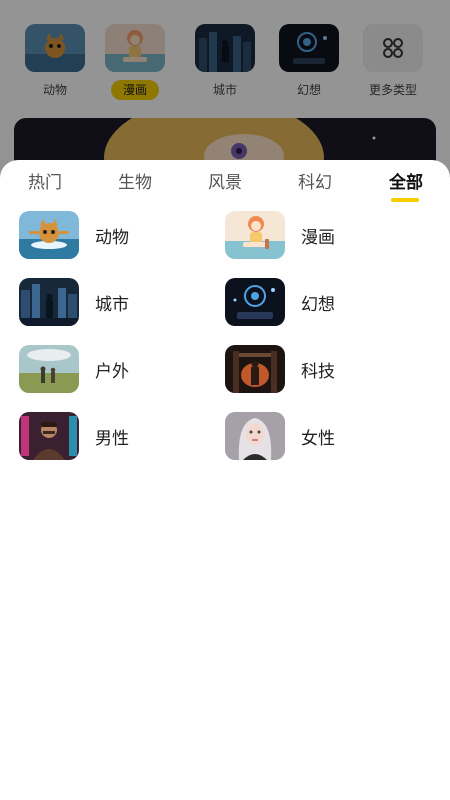  Describe the element at coordinates (112, 237) in the screenshot. I see `grid-item-label: 动物` at that location.